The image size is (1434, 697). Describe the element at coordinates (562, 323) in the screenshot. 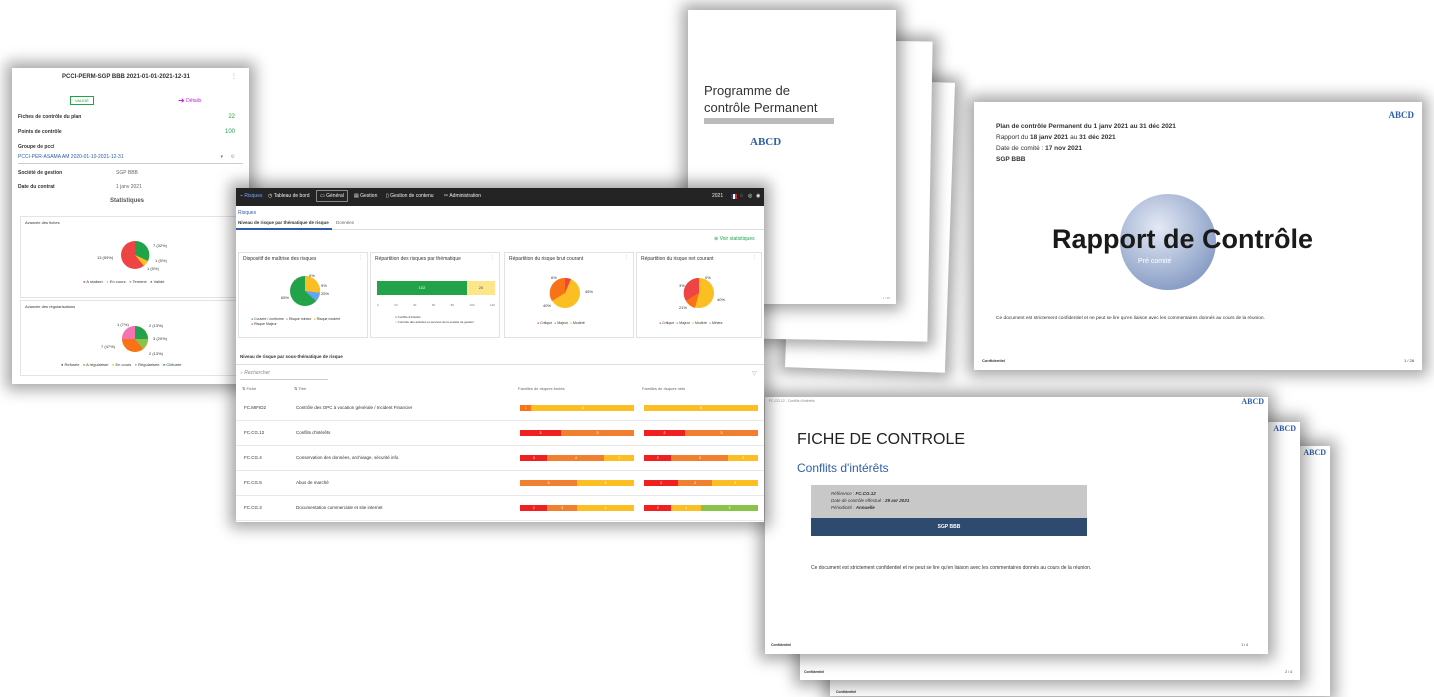

I see `legend-item: Majeur` at that location.